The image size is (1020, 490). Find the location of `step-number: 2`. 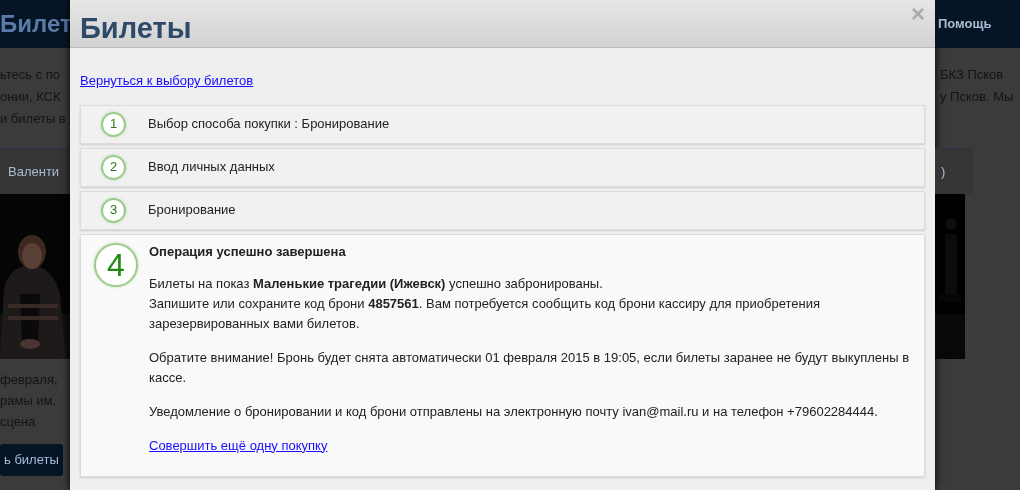

step-number: 2 is located at coordinates (113, 167).